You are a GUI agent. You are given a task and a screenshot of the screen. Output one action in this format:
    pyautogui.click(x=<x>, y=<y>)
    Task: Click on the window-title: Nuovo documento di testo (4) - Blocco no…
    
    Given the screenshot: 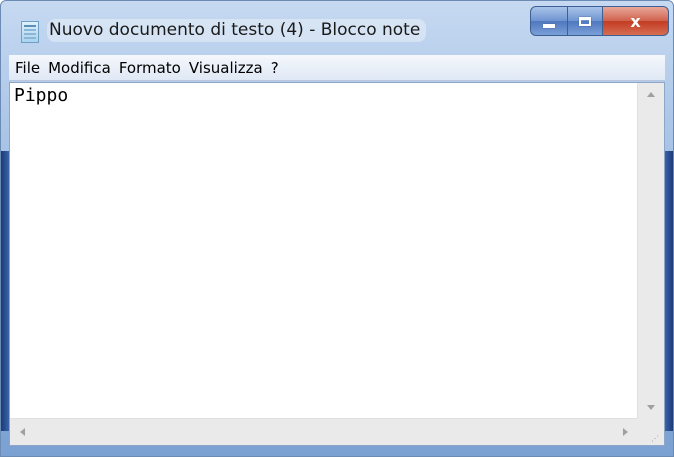 What is the action you would take?
    pyautogui.click(x=237, y=30)
    